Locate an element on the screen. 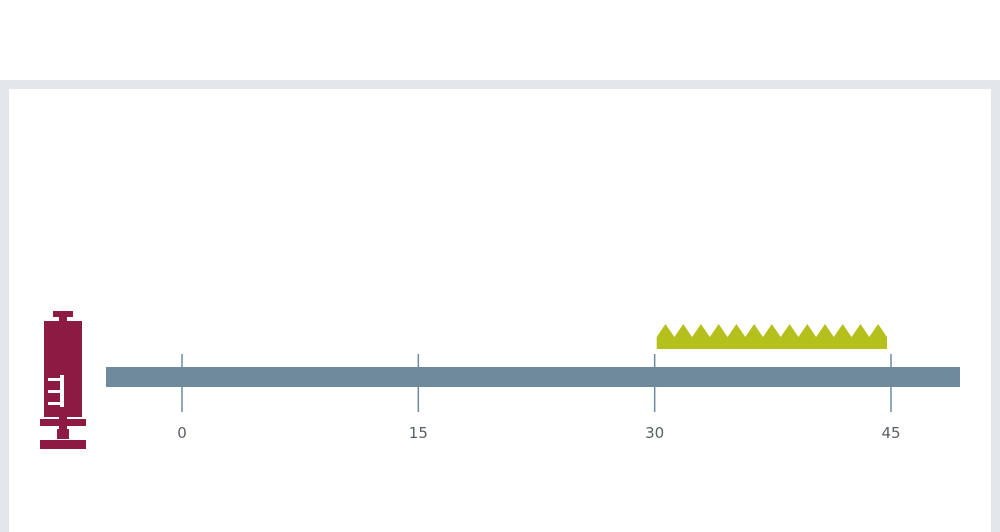 The width and height of the screenshot is (1000, 532). tick-label-45: 45 is located at coordinates (890, 433).